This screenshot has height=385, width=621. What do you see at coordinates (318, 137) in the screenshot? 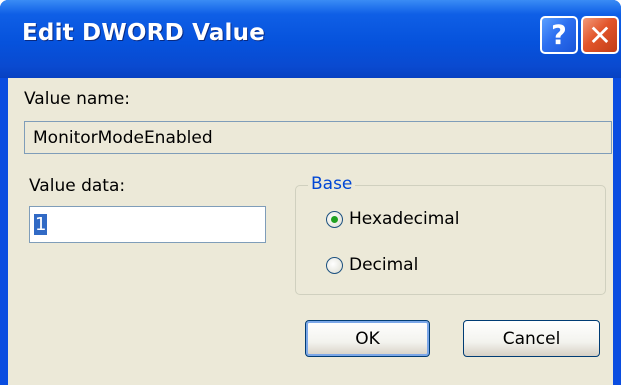
I see `value-name-field: MonitorModeEnabled` at bounding box center [318, 137].